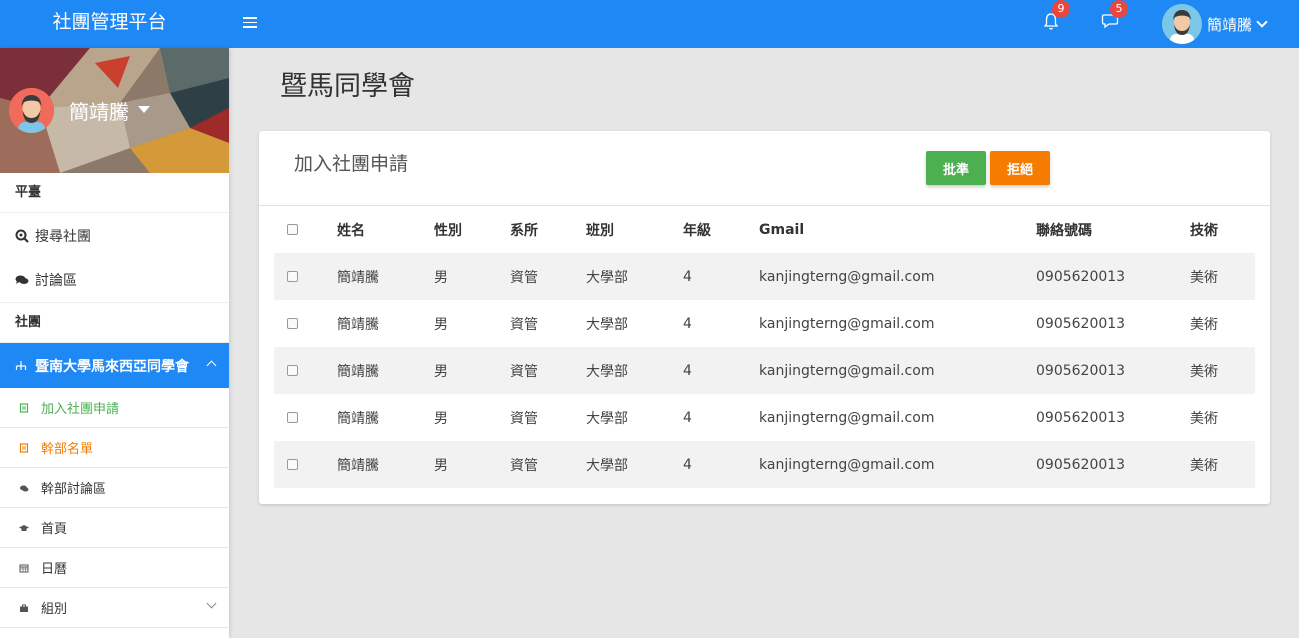  I want to click on column-header: 系所, so click(548, 229).